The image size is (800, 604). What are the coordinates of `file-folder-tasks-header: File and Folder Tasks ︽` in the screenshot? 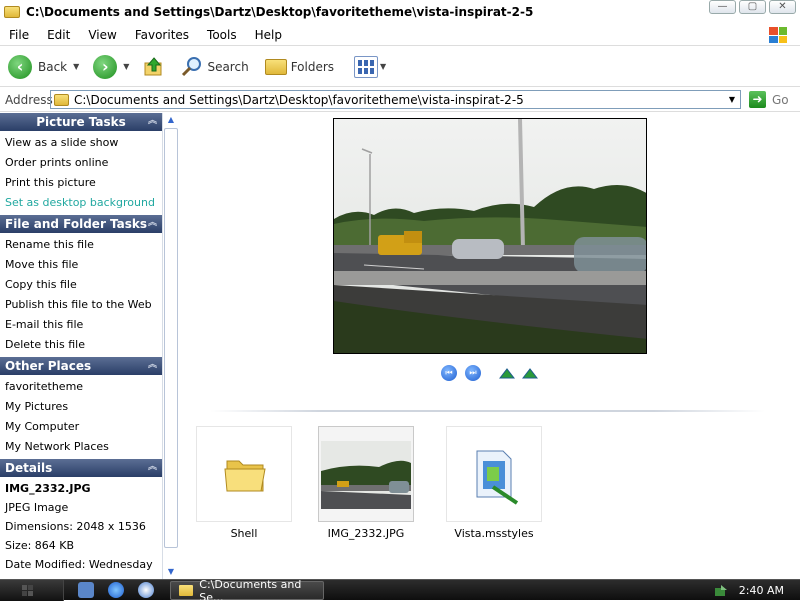 It's located at (81, 224).